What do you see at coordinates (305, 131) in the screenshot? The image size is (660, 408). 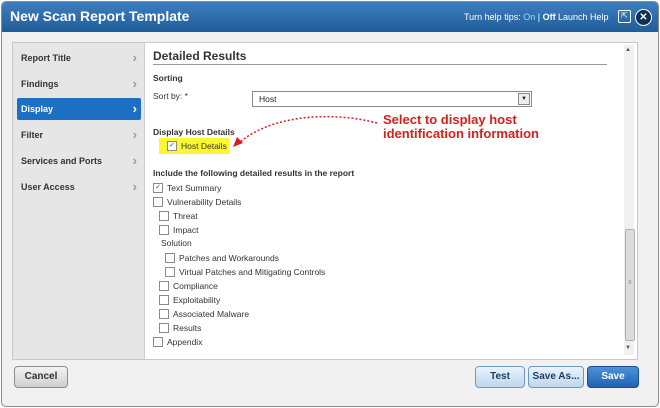 I see `callout-arrow` at bounding box center [305, 131].